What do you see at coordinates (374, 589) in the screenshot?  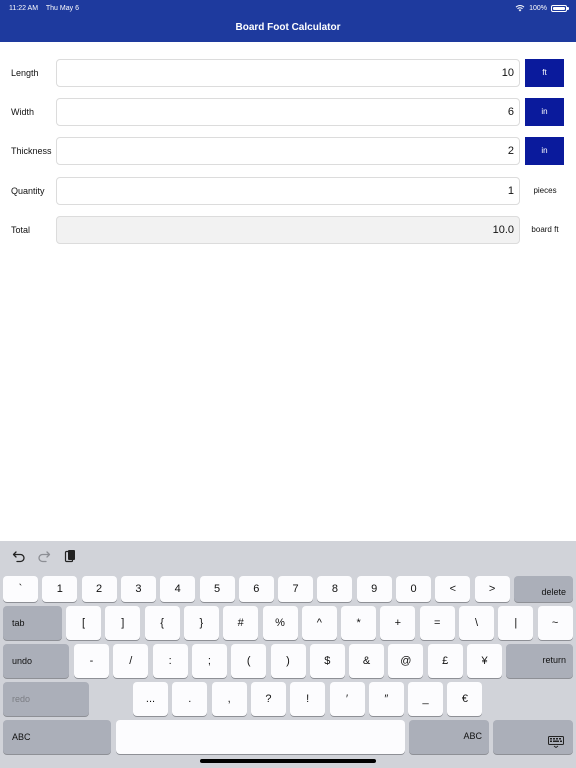 I see `char-key: 9` at bounding box center [374, 589].